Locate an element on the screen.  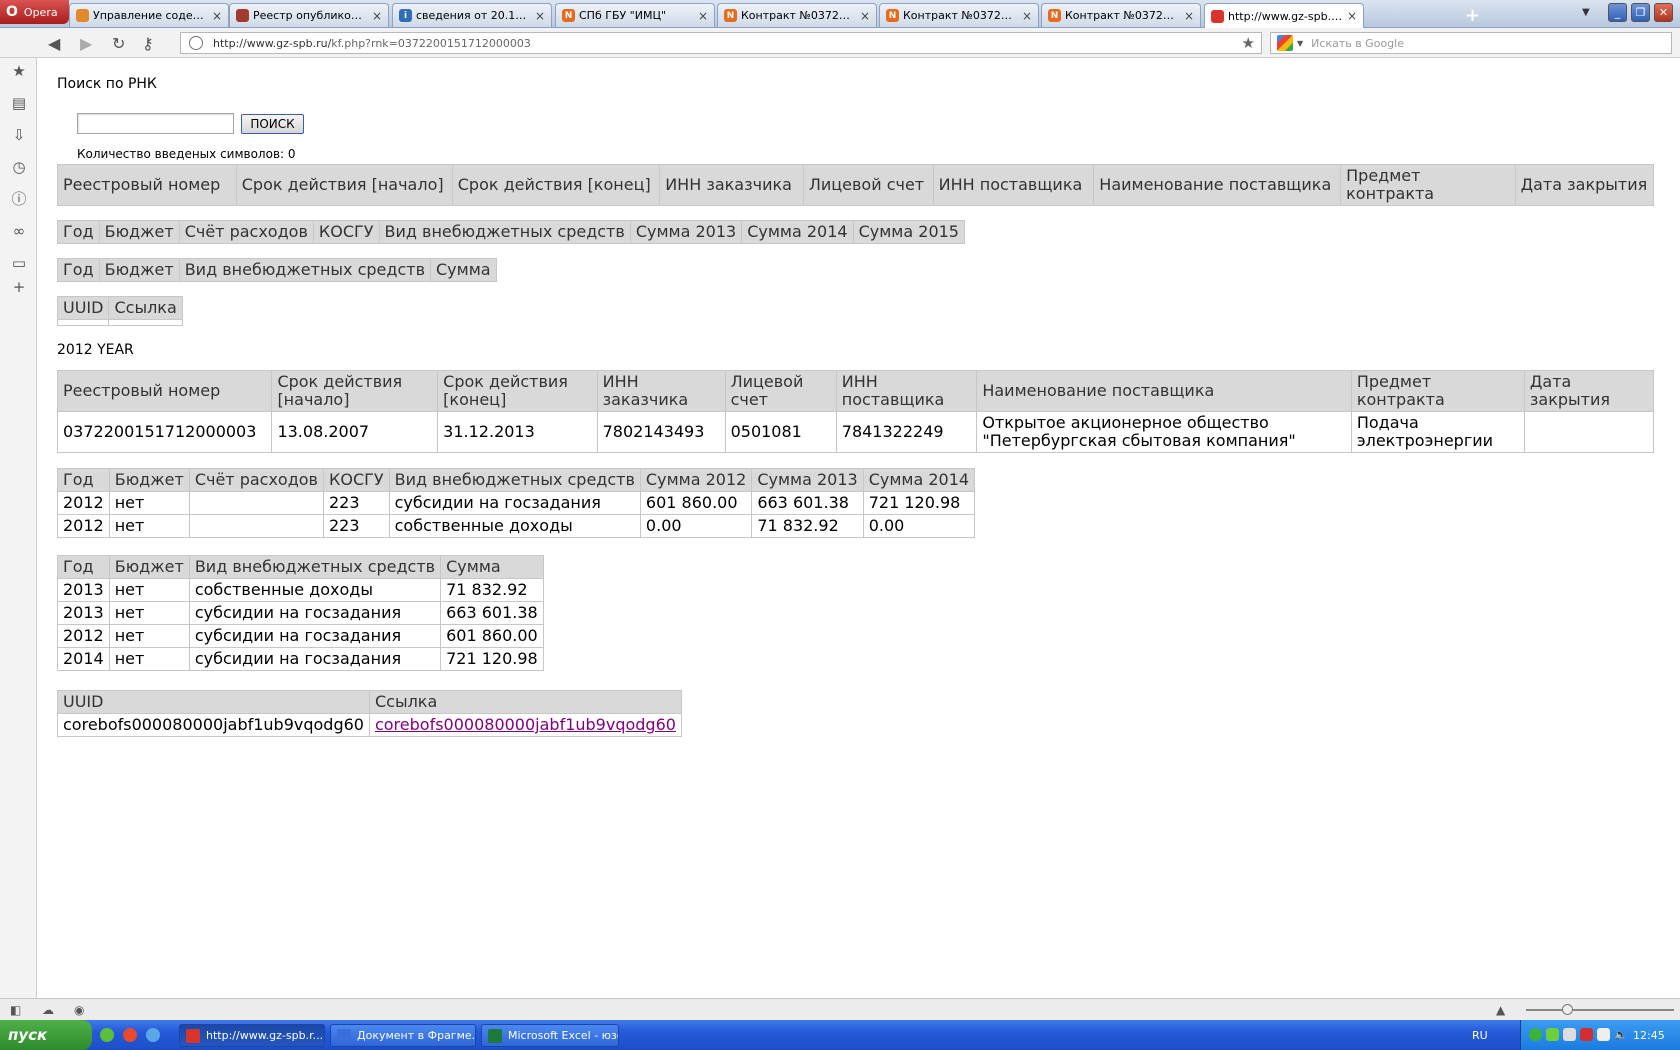
task-app-icon is located at coordinates (193, 1035).